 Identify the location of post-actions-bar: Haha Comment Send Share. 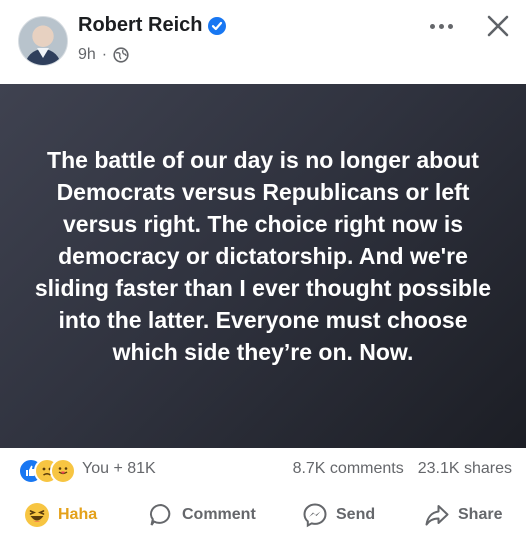
(263, 516).